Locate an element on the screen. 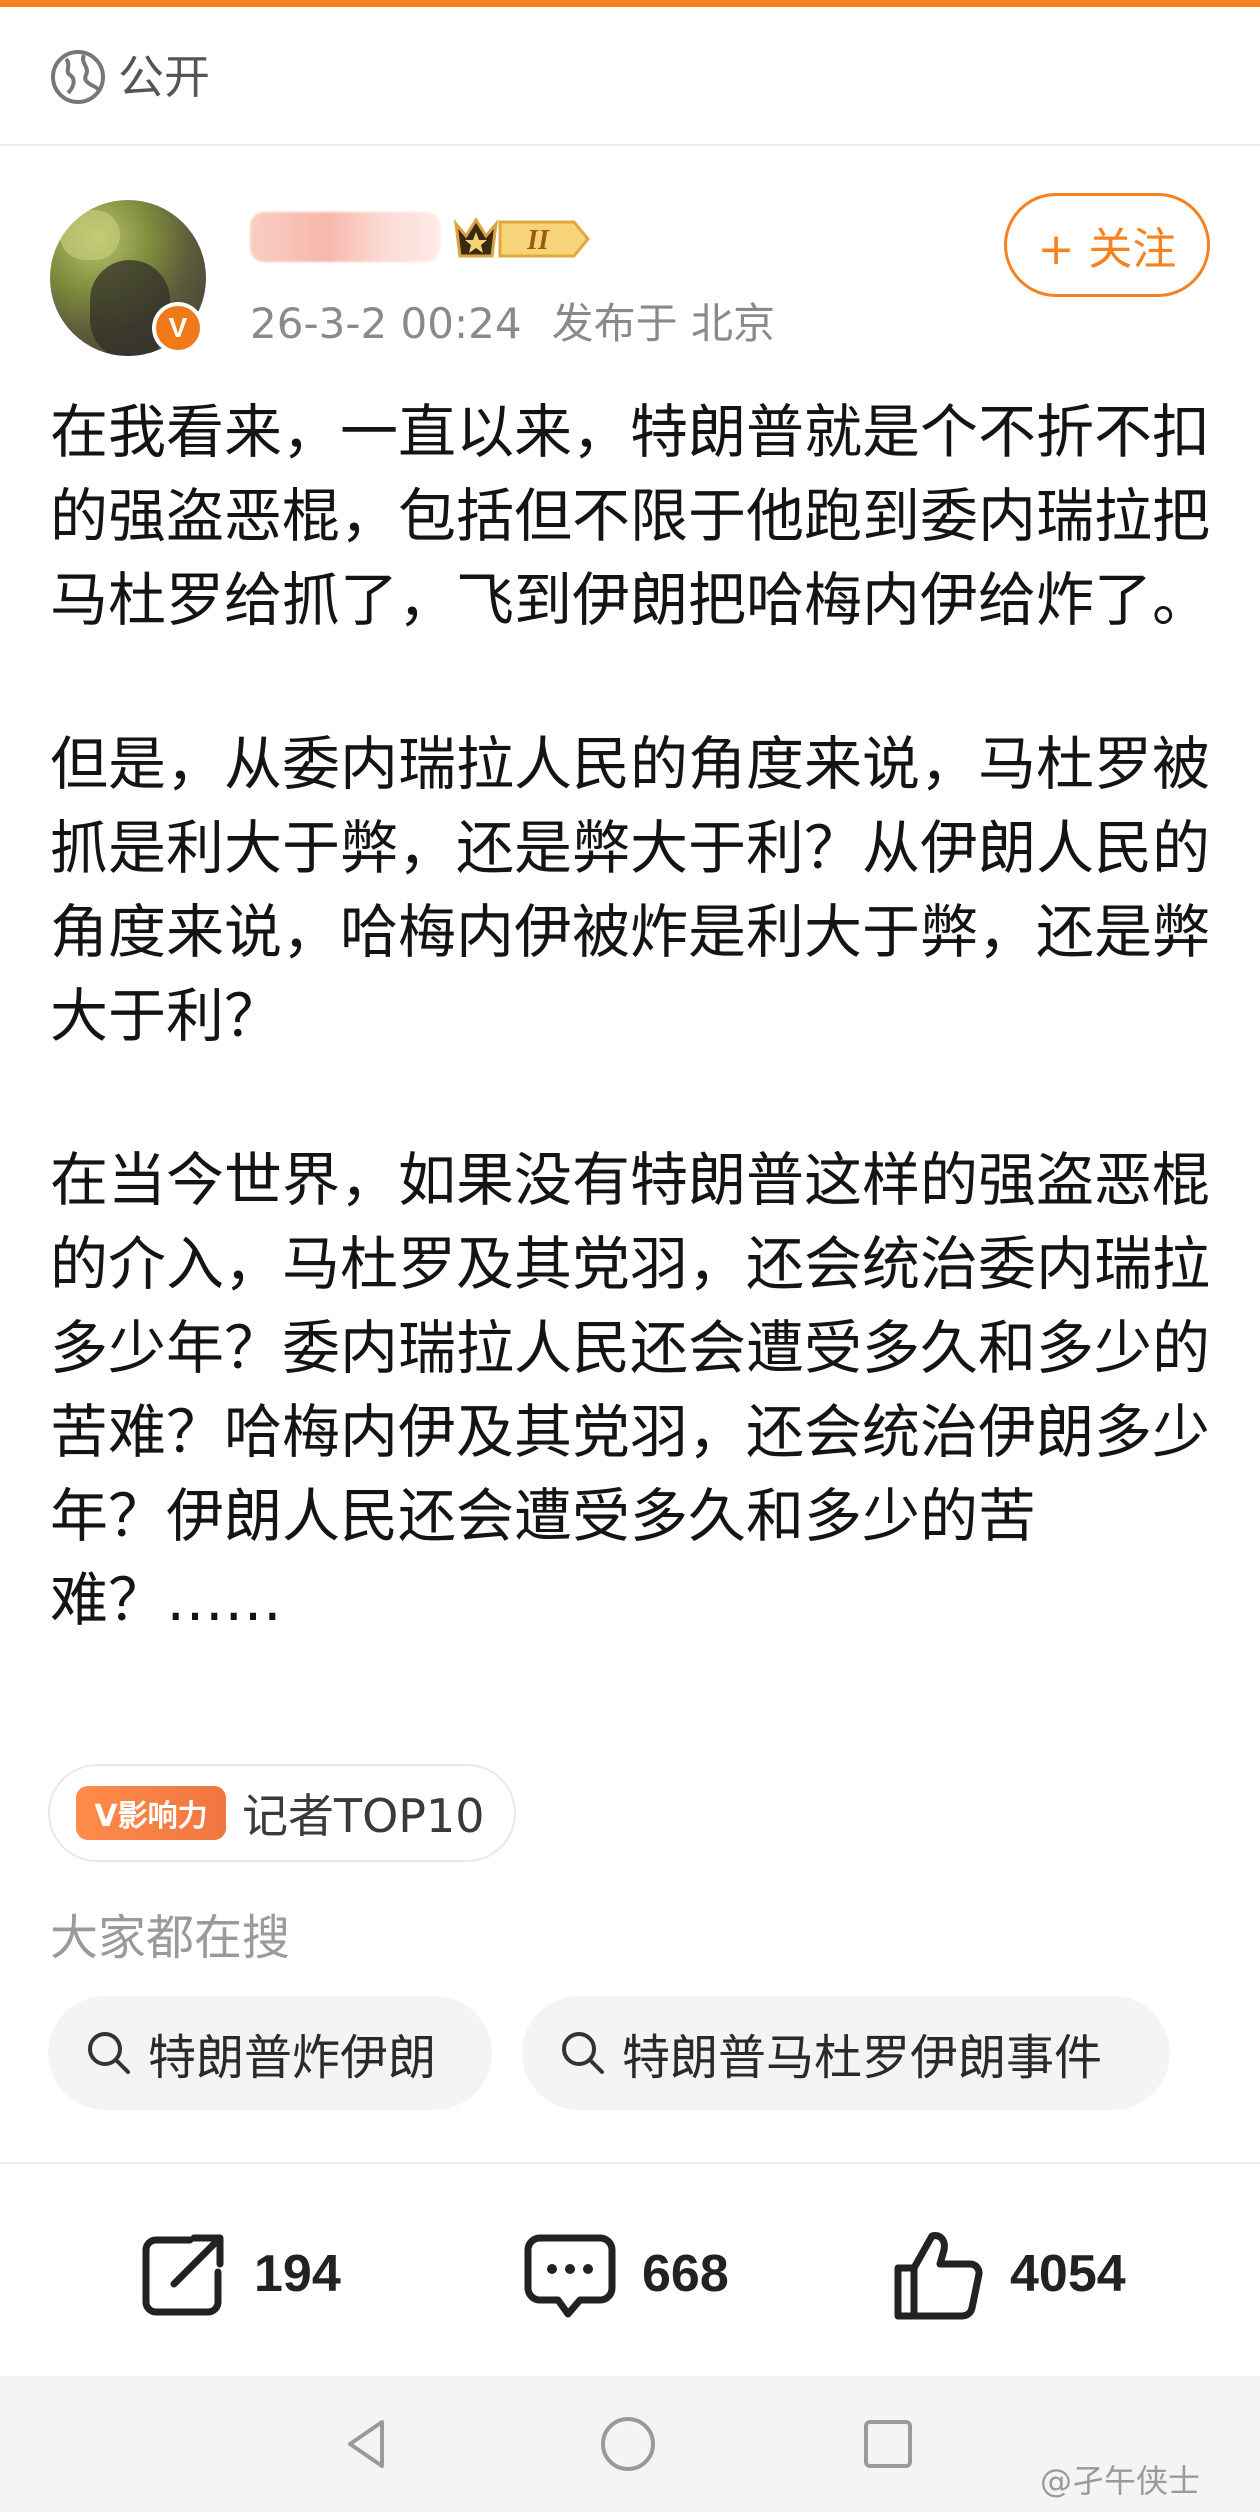  member-level-badge: II is located at coordinates (521, 237).